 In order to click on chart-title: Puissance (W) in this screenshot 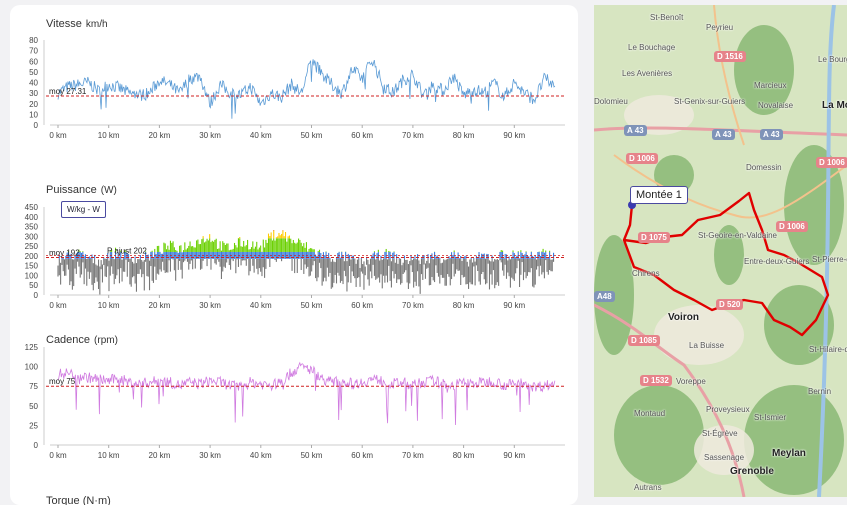, I will do `click(81, 190)`.